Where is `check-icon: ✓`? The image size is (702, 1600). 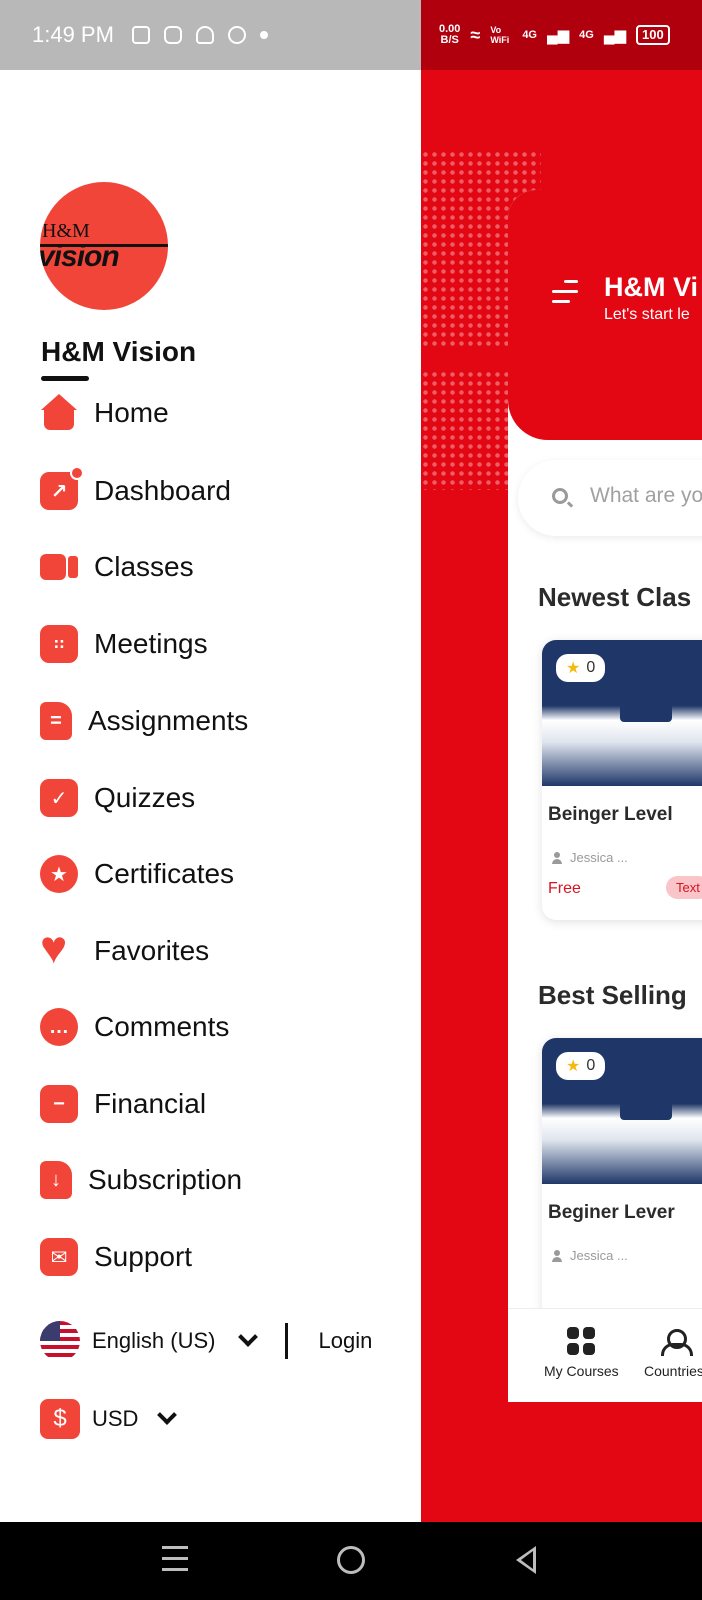 check-icon: ✓ is located at coordinates (59, 798).